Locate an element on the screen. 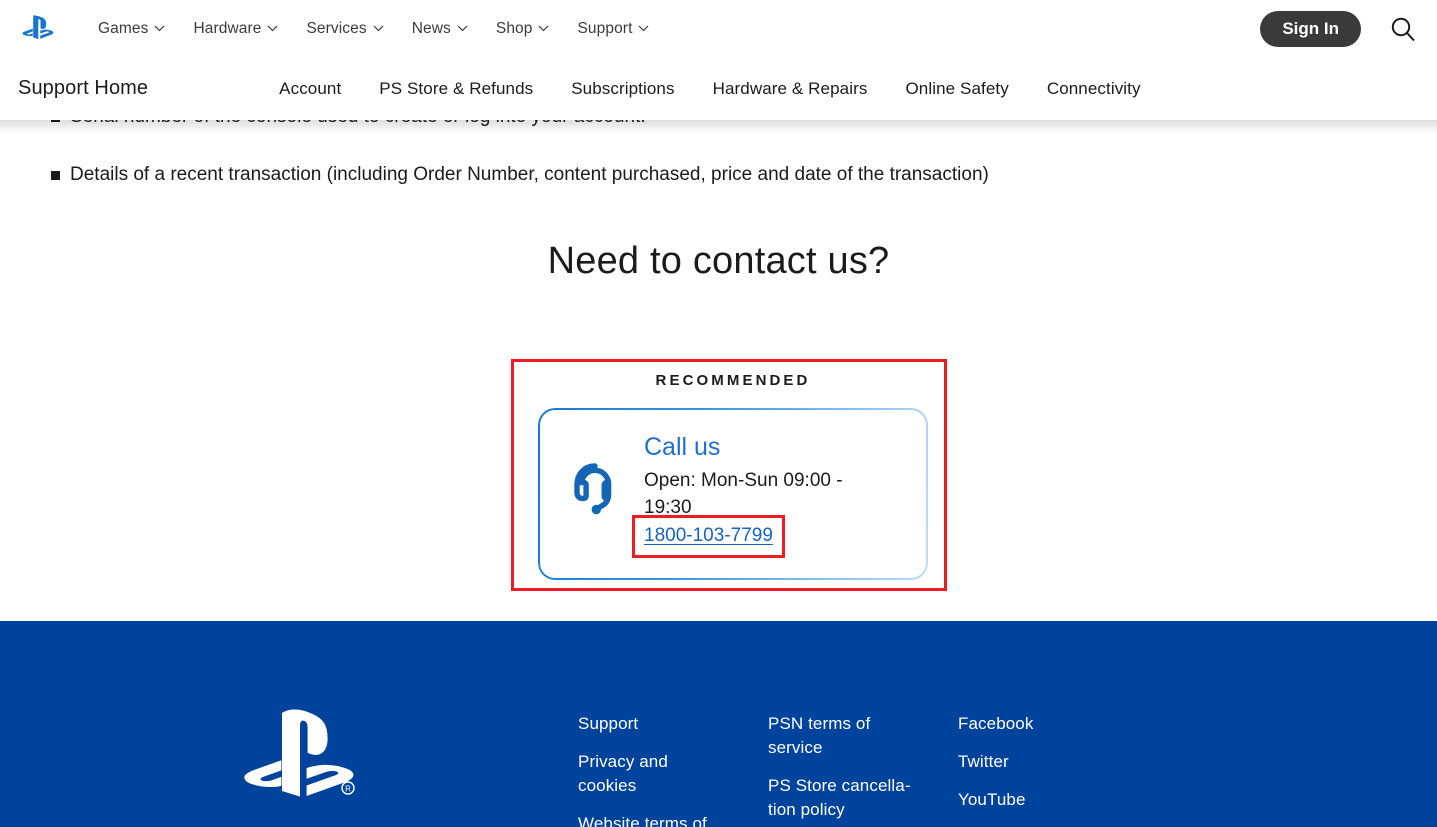  call-us-hours: Open: Mon-Sun 09:00 - 19:30 is located at coordinates (743, 493).